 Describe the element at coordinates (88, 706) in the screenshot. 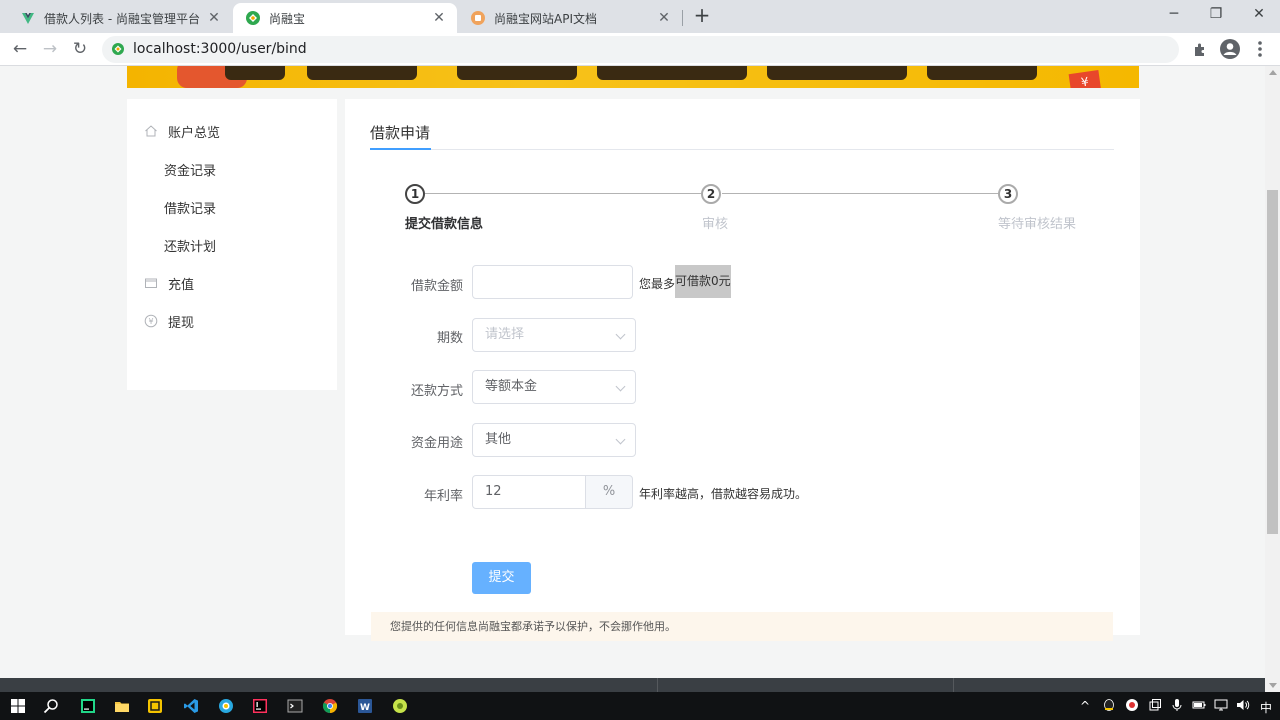

I see `pycharm-app-icon` at that location.